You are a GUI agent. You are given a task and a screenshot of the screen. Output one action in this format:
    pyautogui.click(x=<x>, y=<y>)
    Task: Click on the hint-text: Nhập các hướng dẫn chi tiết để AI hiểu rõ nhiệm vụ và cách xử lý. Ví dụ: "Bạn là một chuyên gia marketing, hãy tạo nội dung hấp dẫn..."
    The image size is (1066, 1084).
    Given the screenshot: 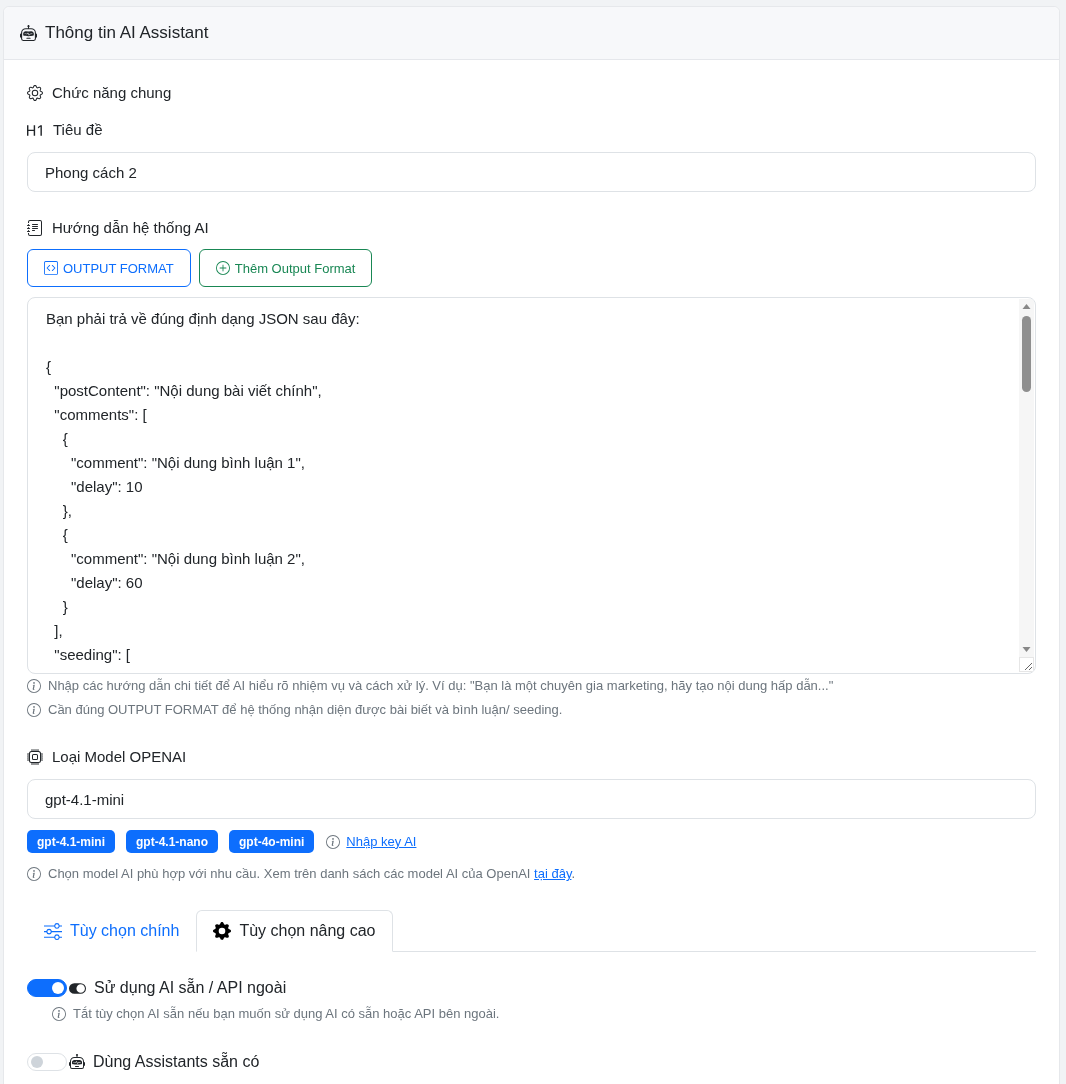 What is the action you would take?
    pyautogui.click(x=441, y=686)
    